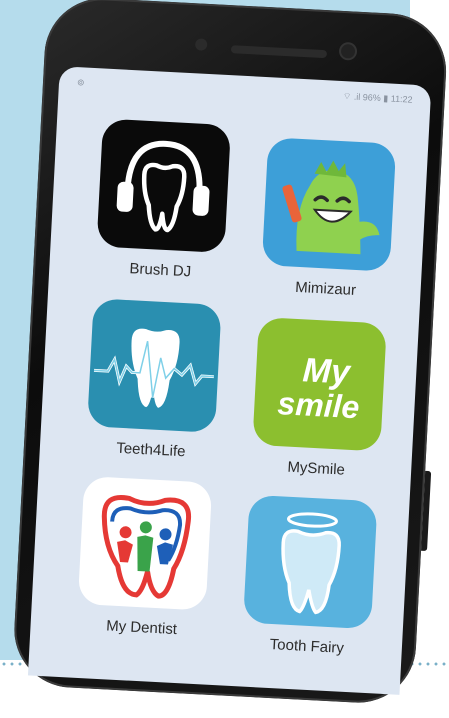 The height and width of the screenshot is (718, 449). I want to click on app-my-dentist: My Dentist, so click(145, 558).